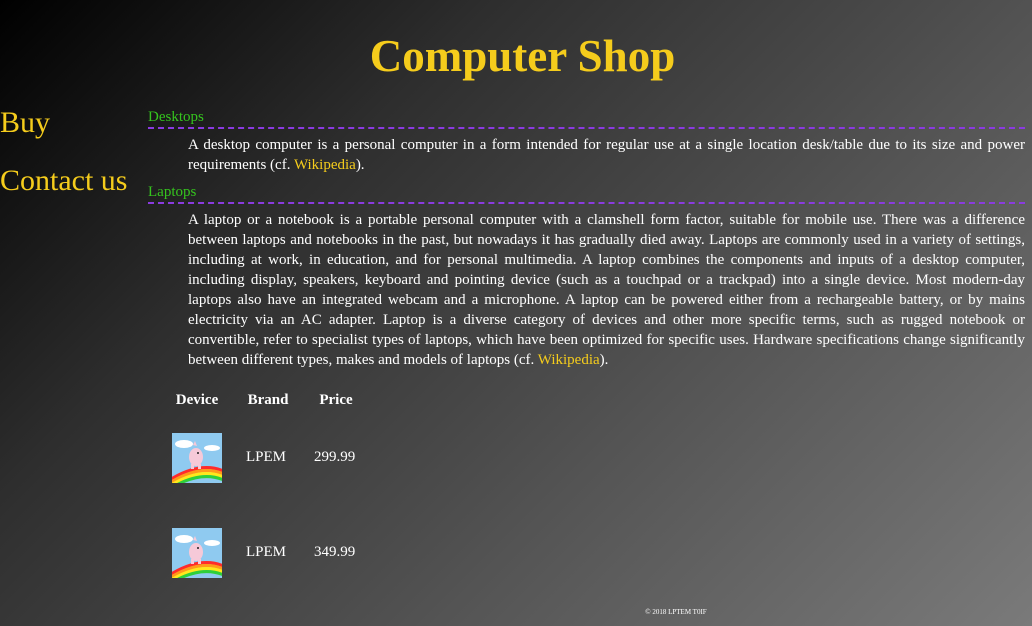 The image size is (1032, 626). I want to click on column-header-brand: Brand, so click(268, 399).